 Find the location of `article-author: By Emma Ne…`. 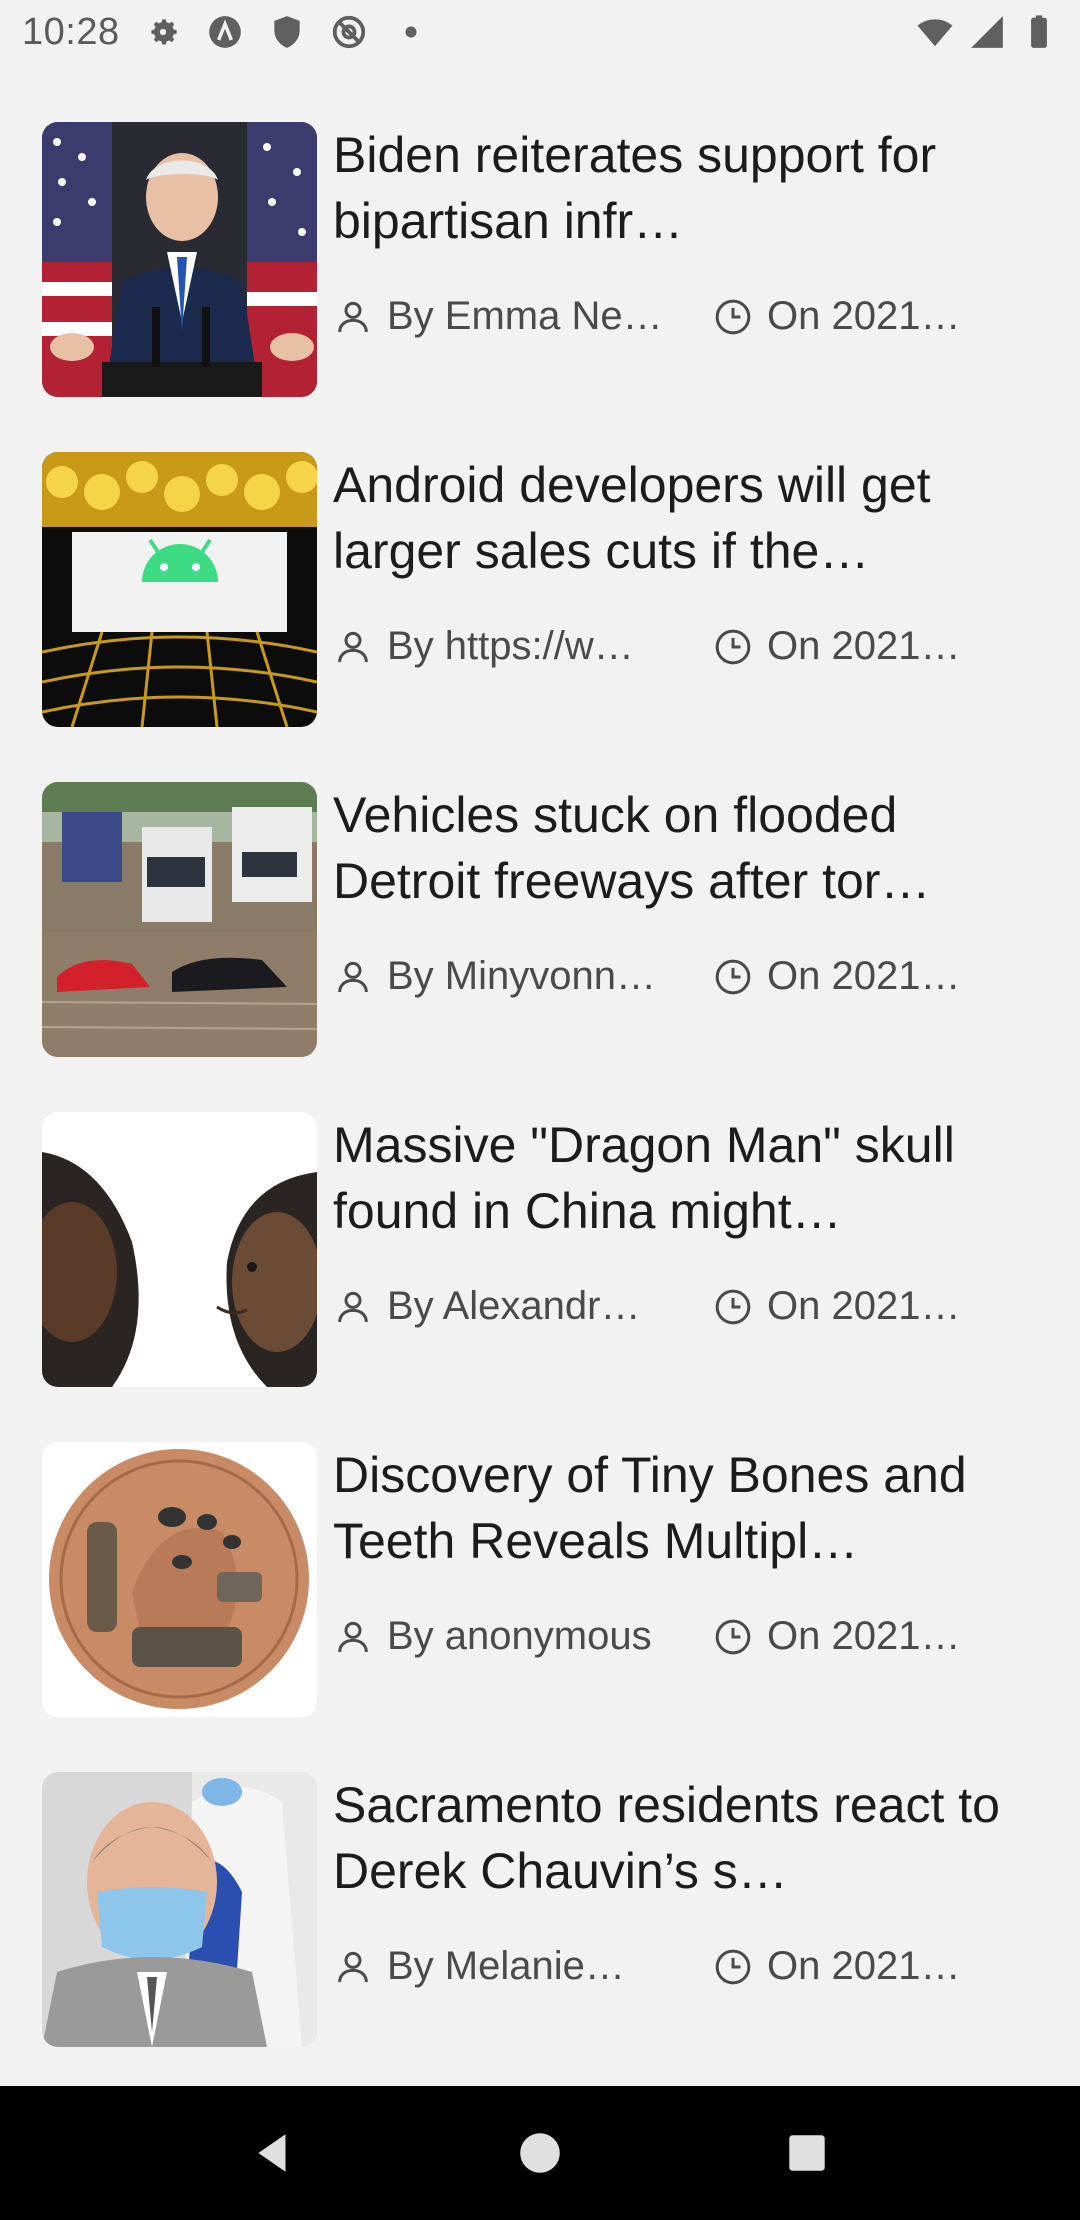

article-author: By Emma Ne… is located at coordinates (525, 316).